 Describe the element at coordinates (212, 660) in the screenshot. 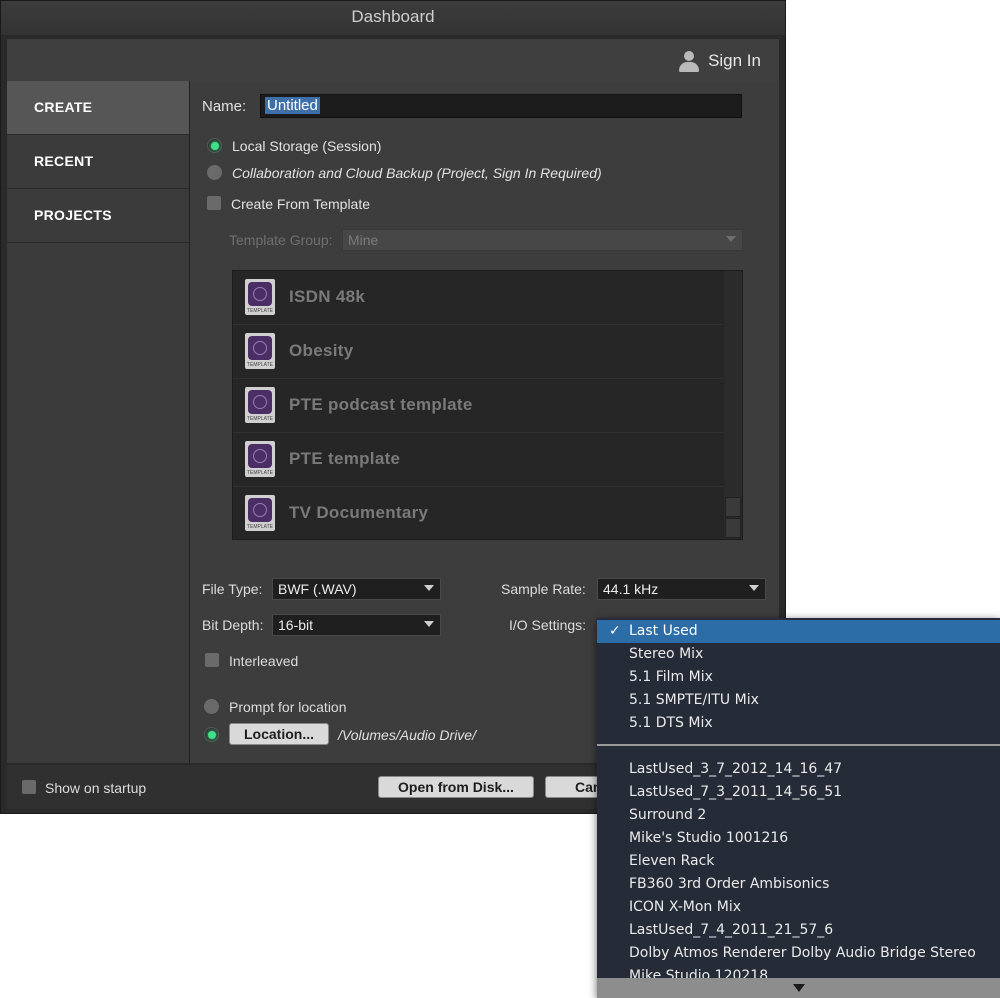

I see `interleaved-checkbox` at that location.